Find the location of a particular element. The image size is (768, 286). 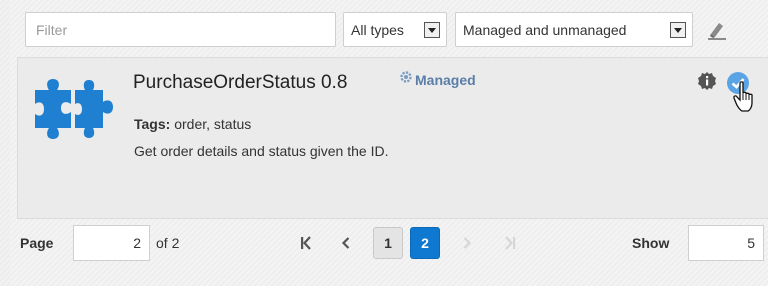

page-1-button: 1 is located at coordinates (388, 243).